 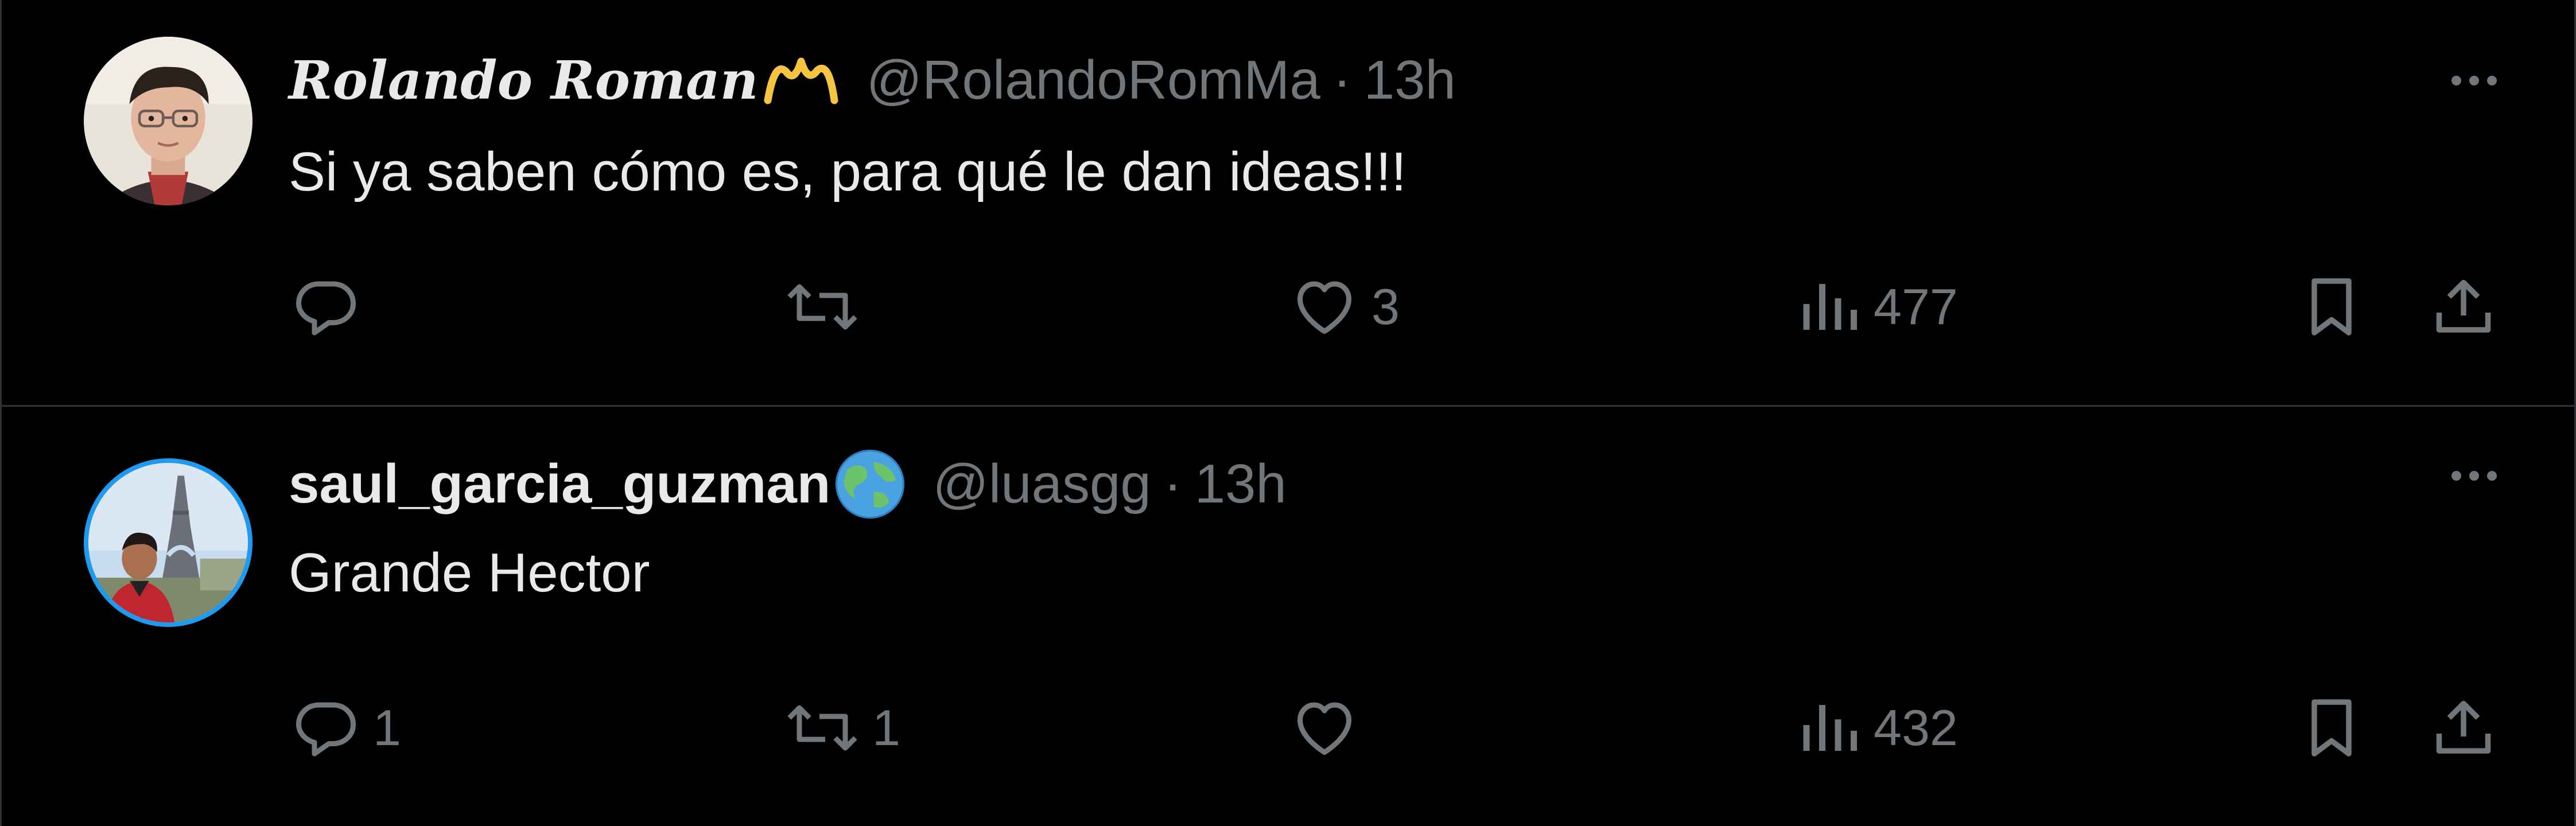 What do you see at coordinates (886, 727) in the screenshot?
I see `retweet-count: 1` at bounding box center [886, 727].